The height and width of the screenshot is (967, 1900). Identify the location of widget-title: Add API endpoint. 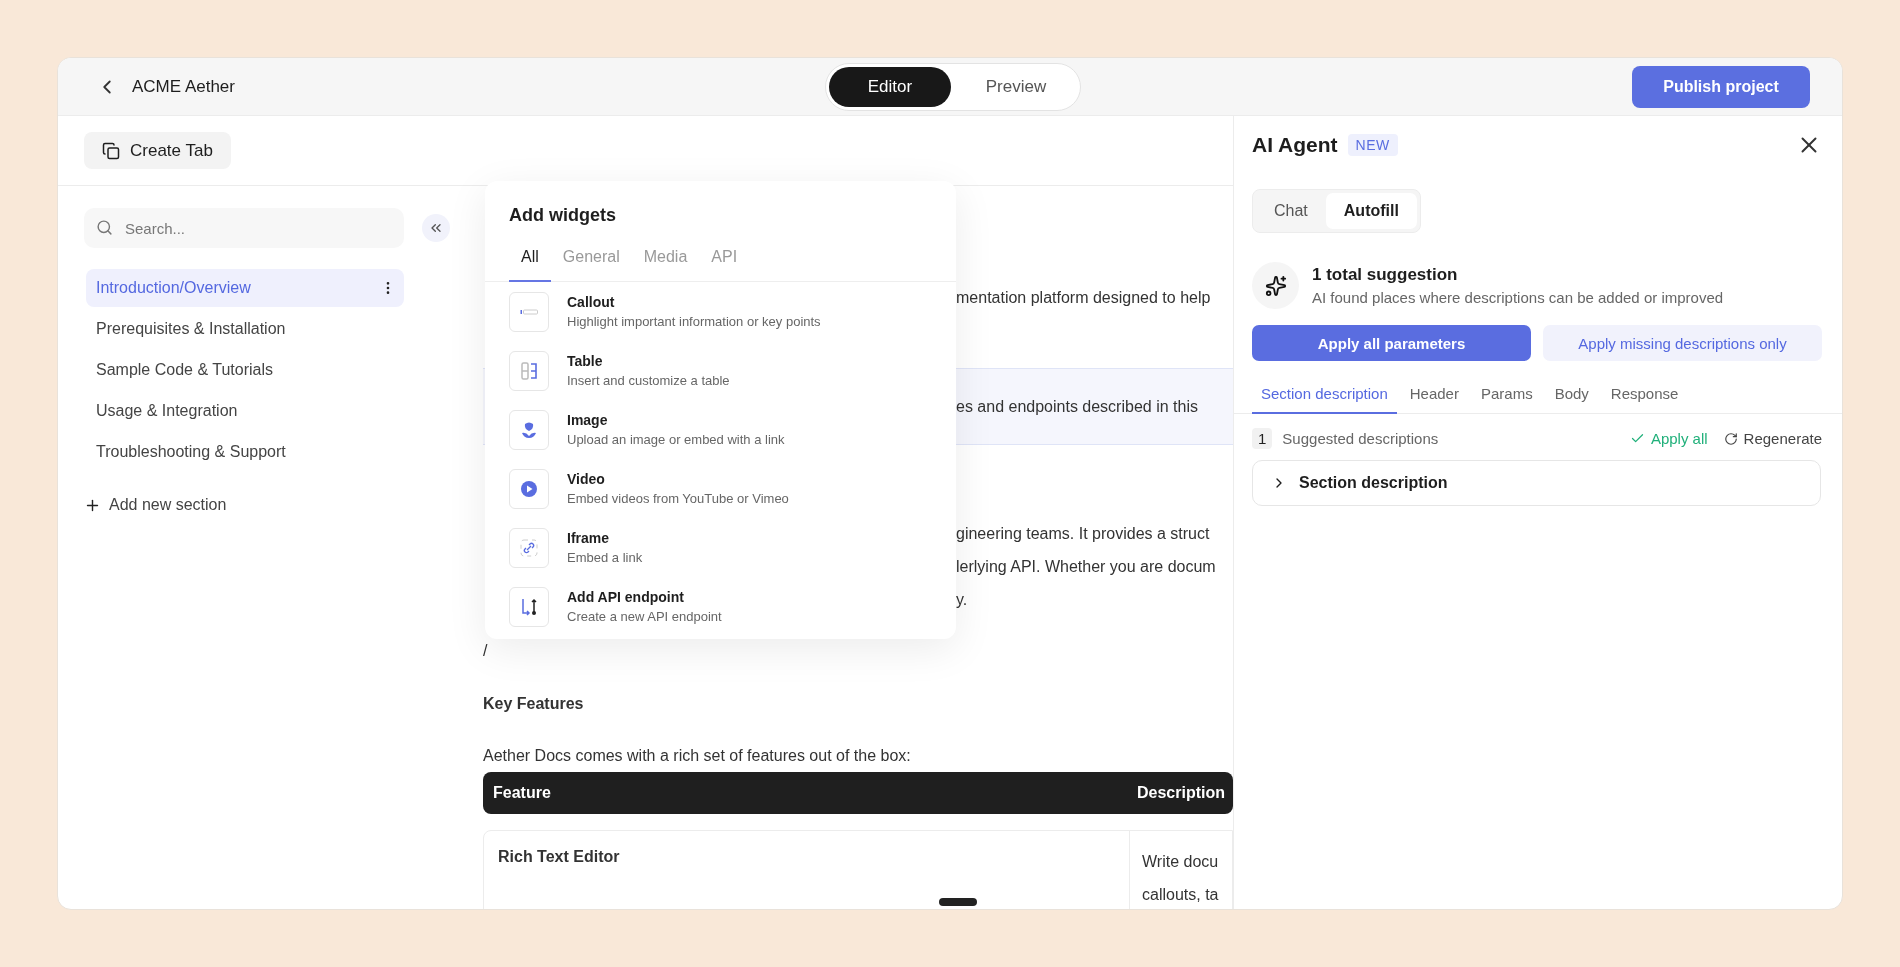
(626, 597).